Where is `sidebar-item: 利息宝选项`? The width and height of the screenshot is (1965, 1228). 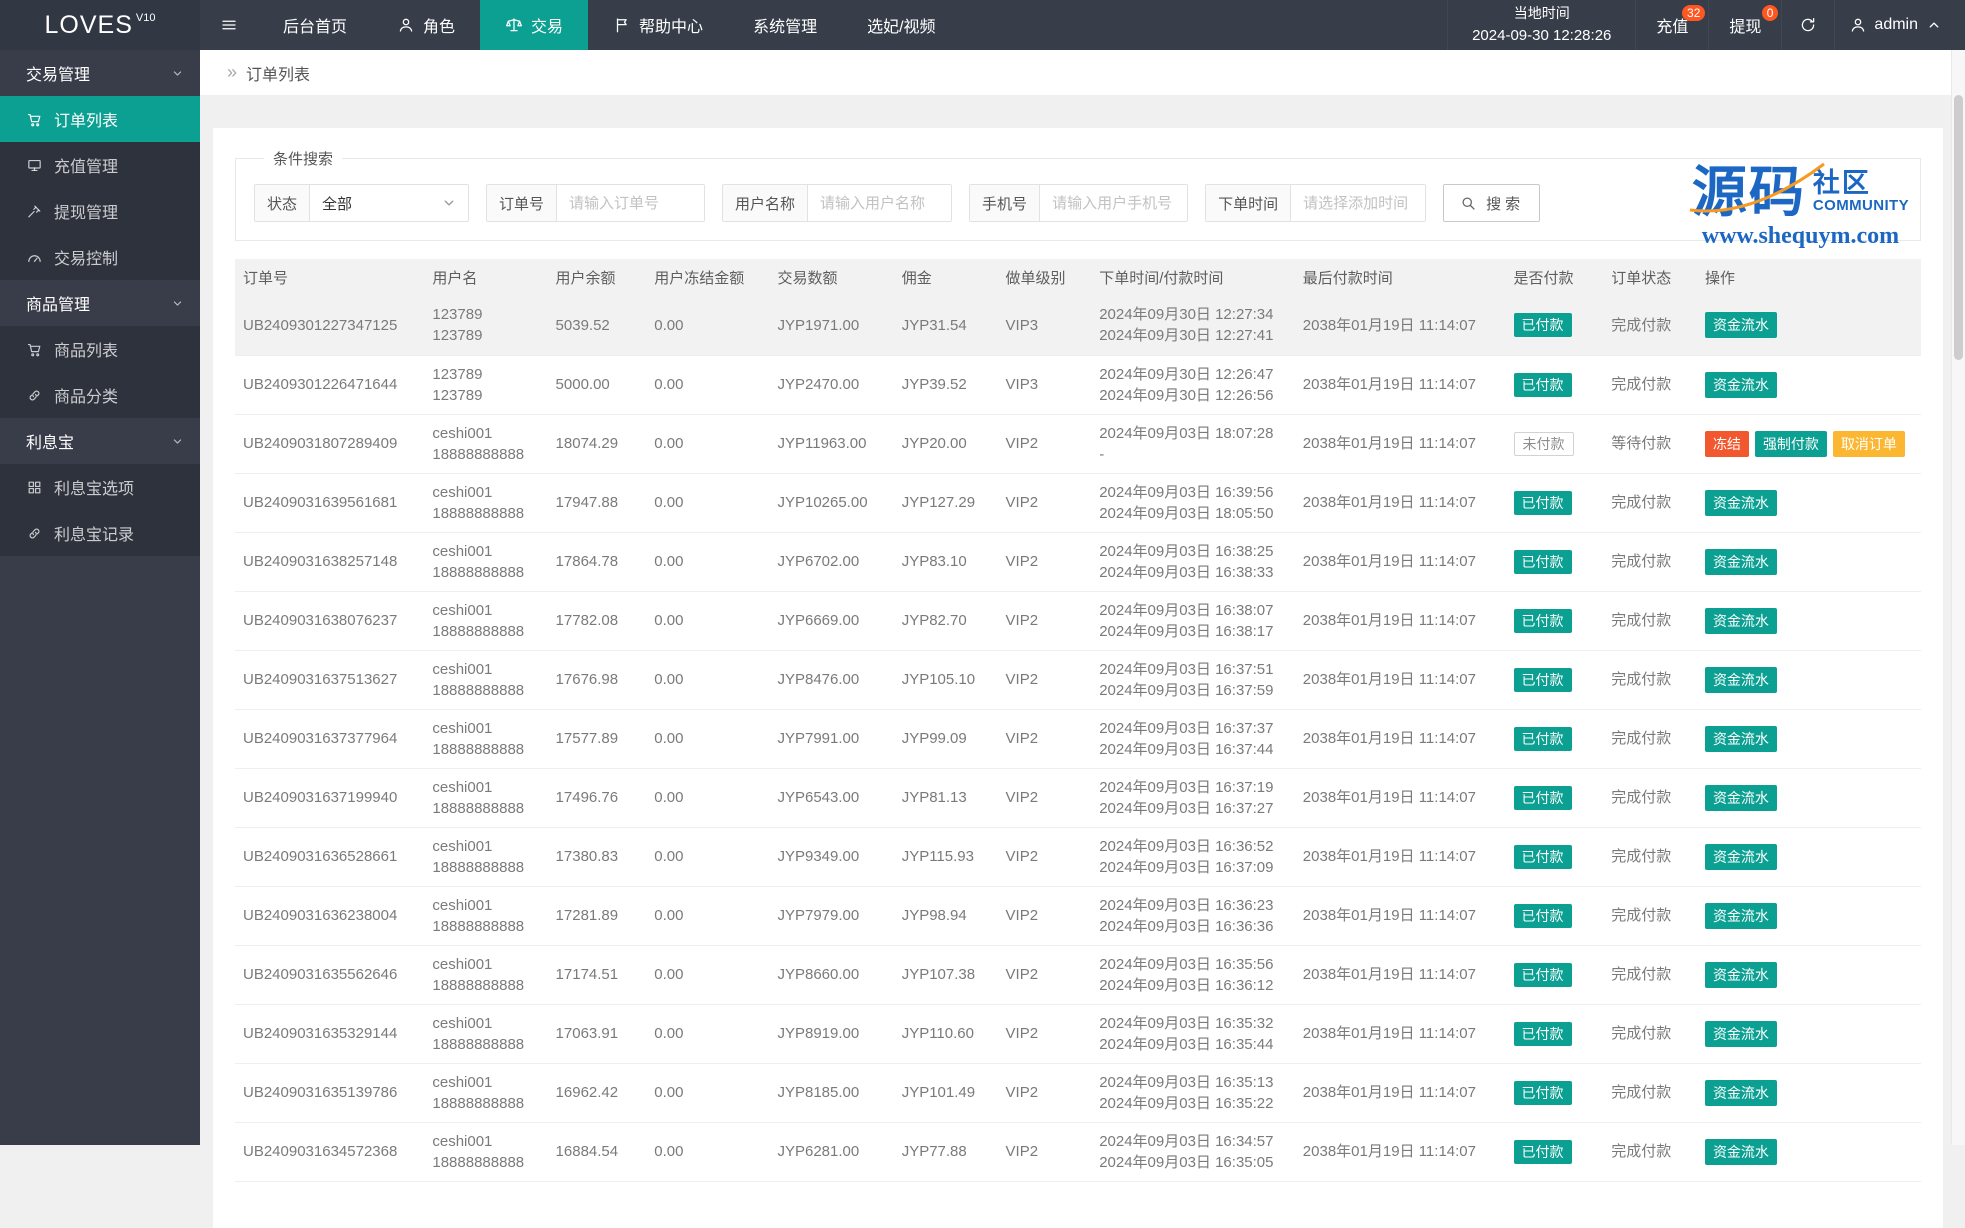
sidebar-item: 利息宝选项 is located at coordinates (100, 487).